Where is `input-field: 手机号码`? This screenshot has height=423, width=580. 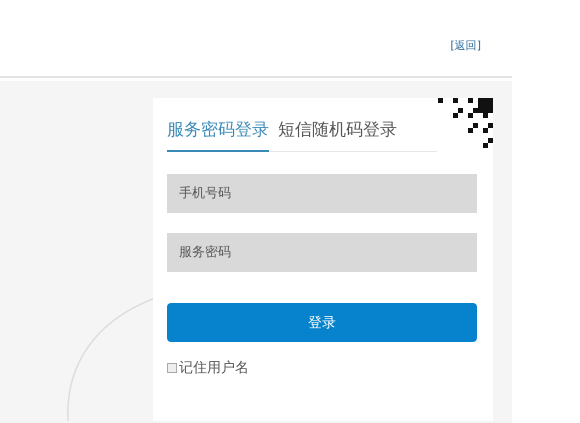 input-field: 手机号码 is located at coordinates (322, 193).